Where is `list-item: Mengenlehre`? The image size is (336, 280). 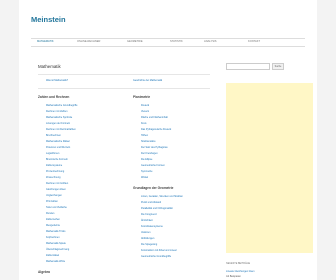 list-item: Mengenlehre is located at coordinates (53, 225).